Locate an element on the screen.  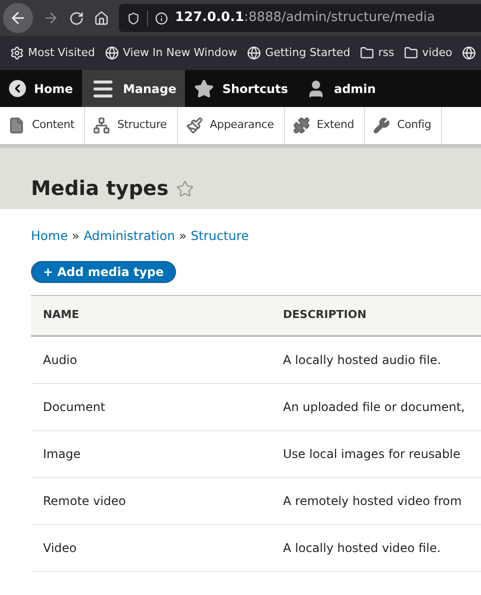
paintbrush-icon is located at coordinates (194, 125).